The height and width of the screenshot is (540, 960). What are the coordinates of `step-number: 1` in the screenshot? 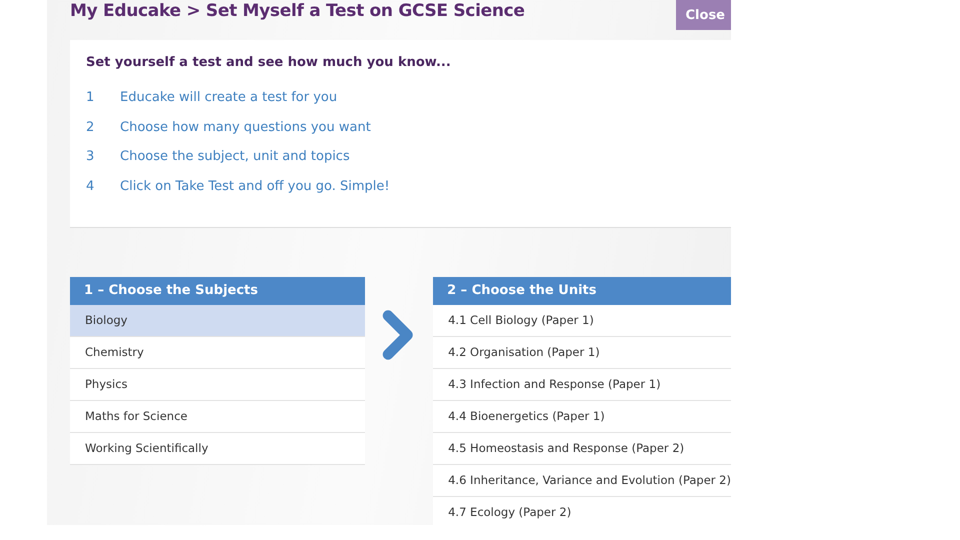 It's located at (91, 98).